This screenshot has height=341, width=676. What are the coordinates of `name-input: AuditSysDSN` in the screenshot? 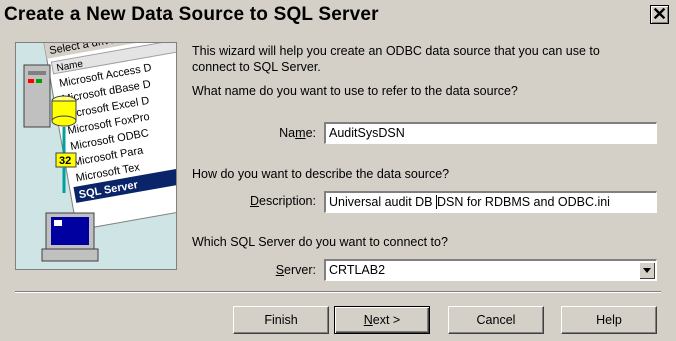 It's located at (490, 133).